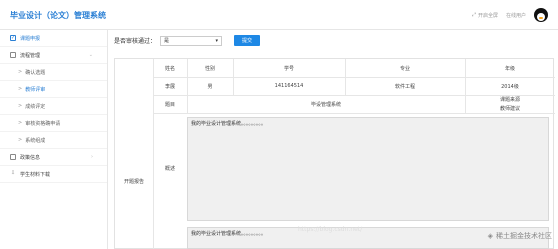 The image size is (558, 249). What do you see at coordinates (404, 86) in the screenshot?
I see `student-major: 软件工程` at bounding box center [404, 86].